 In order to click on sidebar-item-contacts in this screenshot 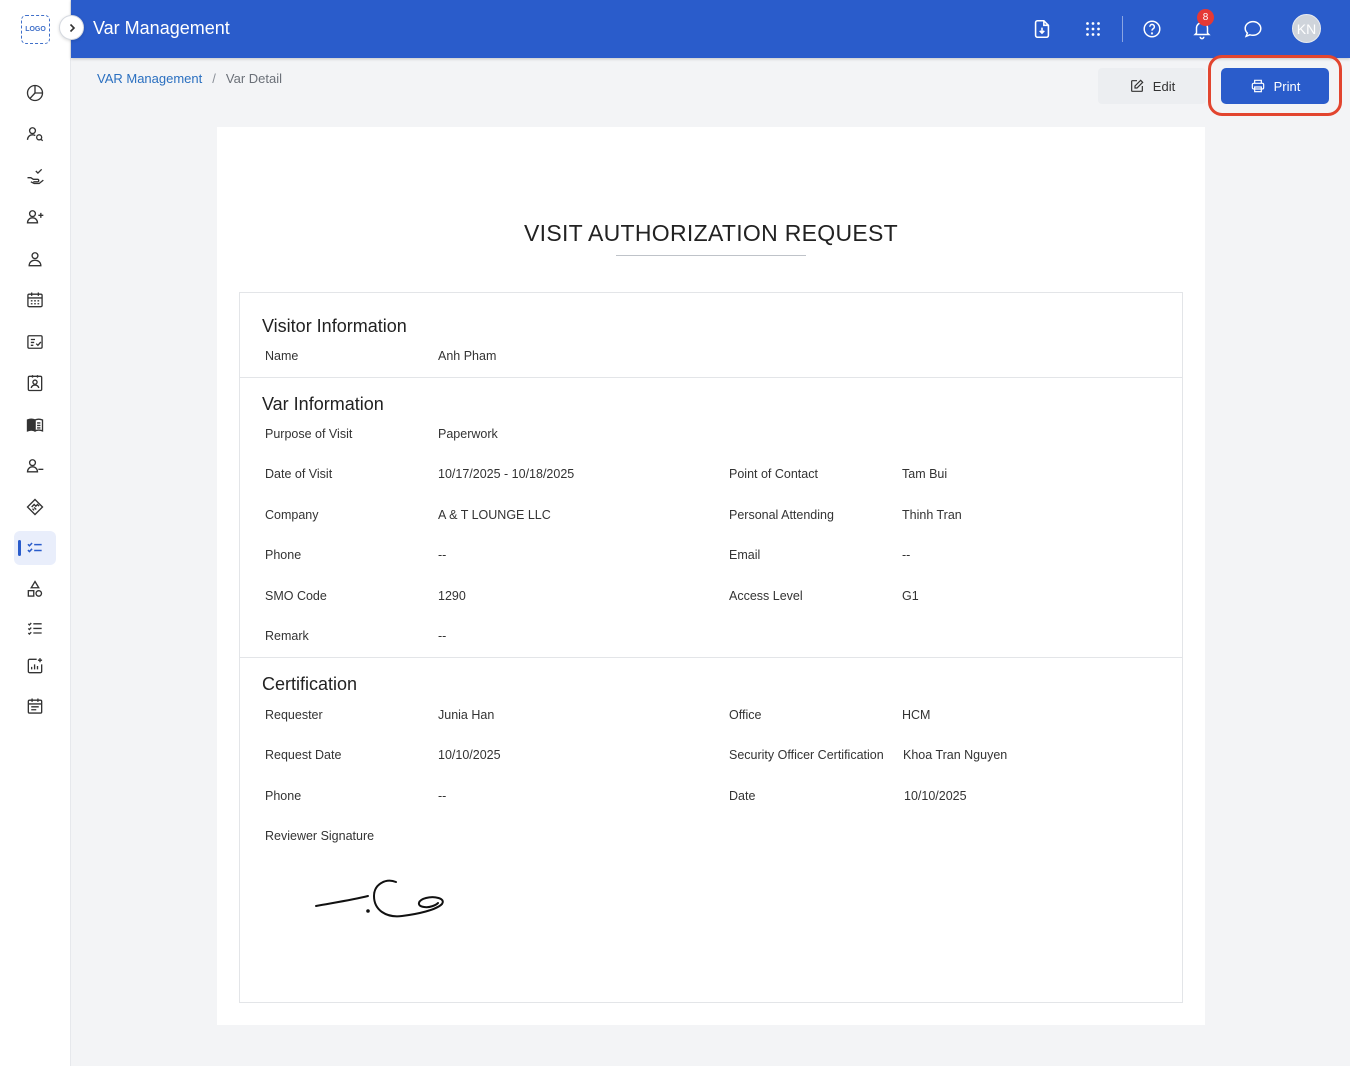, I will do `click(35, 383)`.